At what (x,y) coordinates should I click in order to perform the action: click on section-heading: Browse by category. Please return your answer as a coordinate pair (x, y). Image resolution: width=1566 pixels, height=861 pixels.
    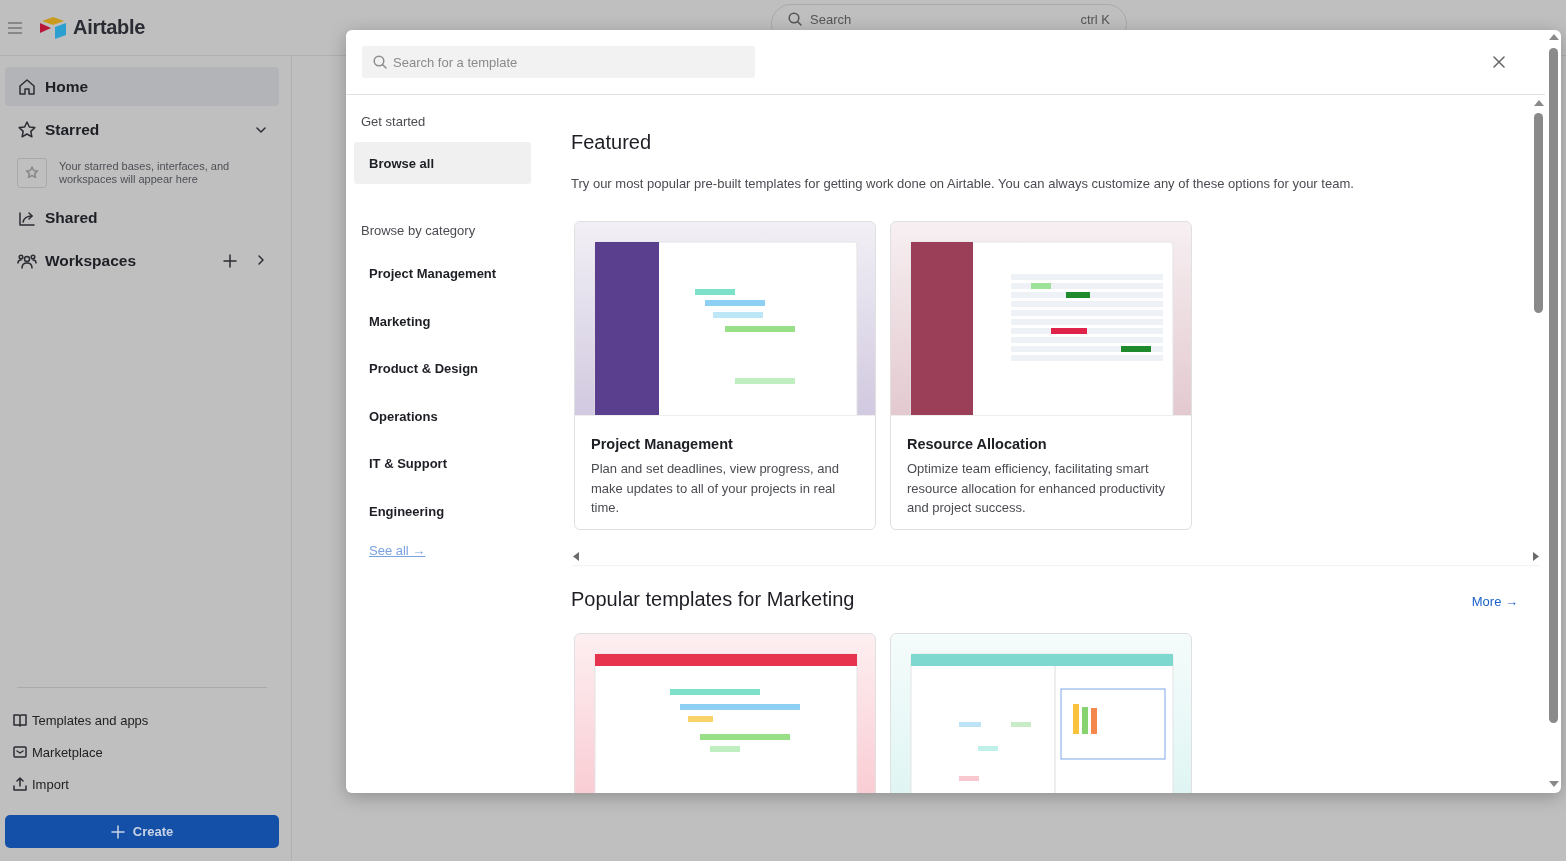
    Looking at the image, I should click on (418, 231).